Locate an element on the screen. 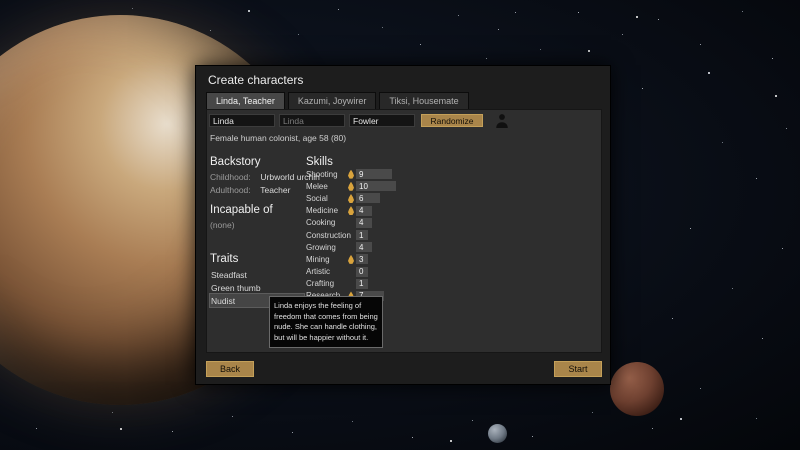 This screenshot has width=800, height=450. last-name-field is located at coordinates (382, 120).